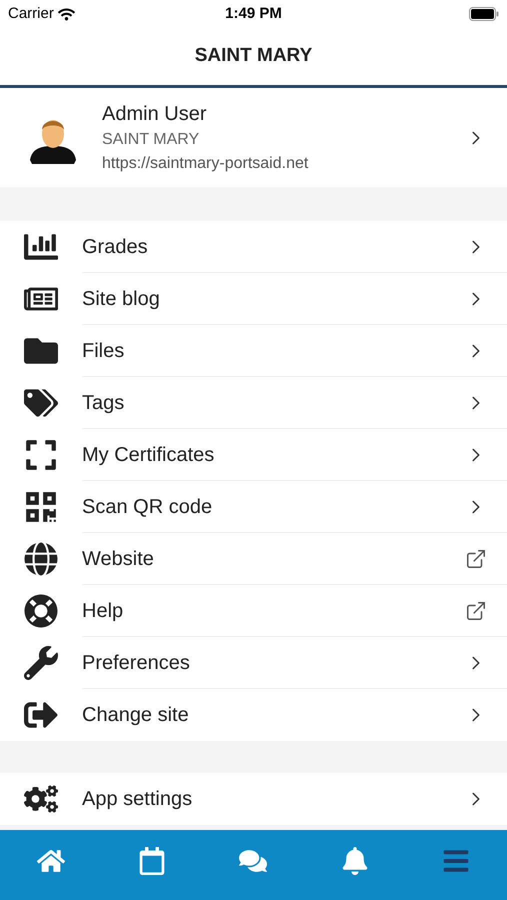 The width and height of the screenshot is (507, 900). I want to click on page-title: SAINT MARY, so click(253, 56).